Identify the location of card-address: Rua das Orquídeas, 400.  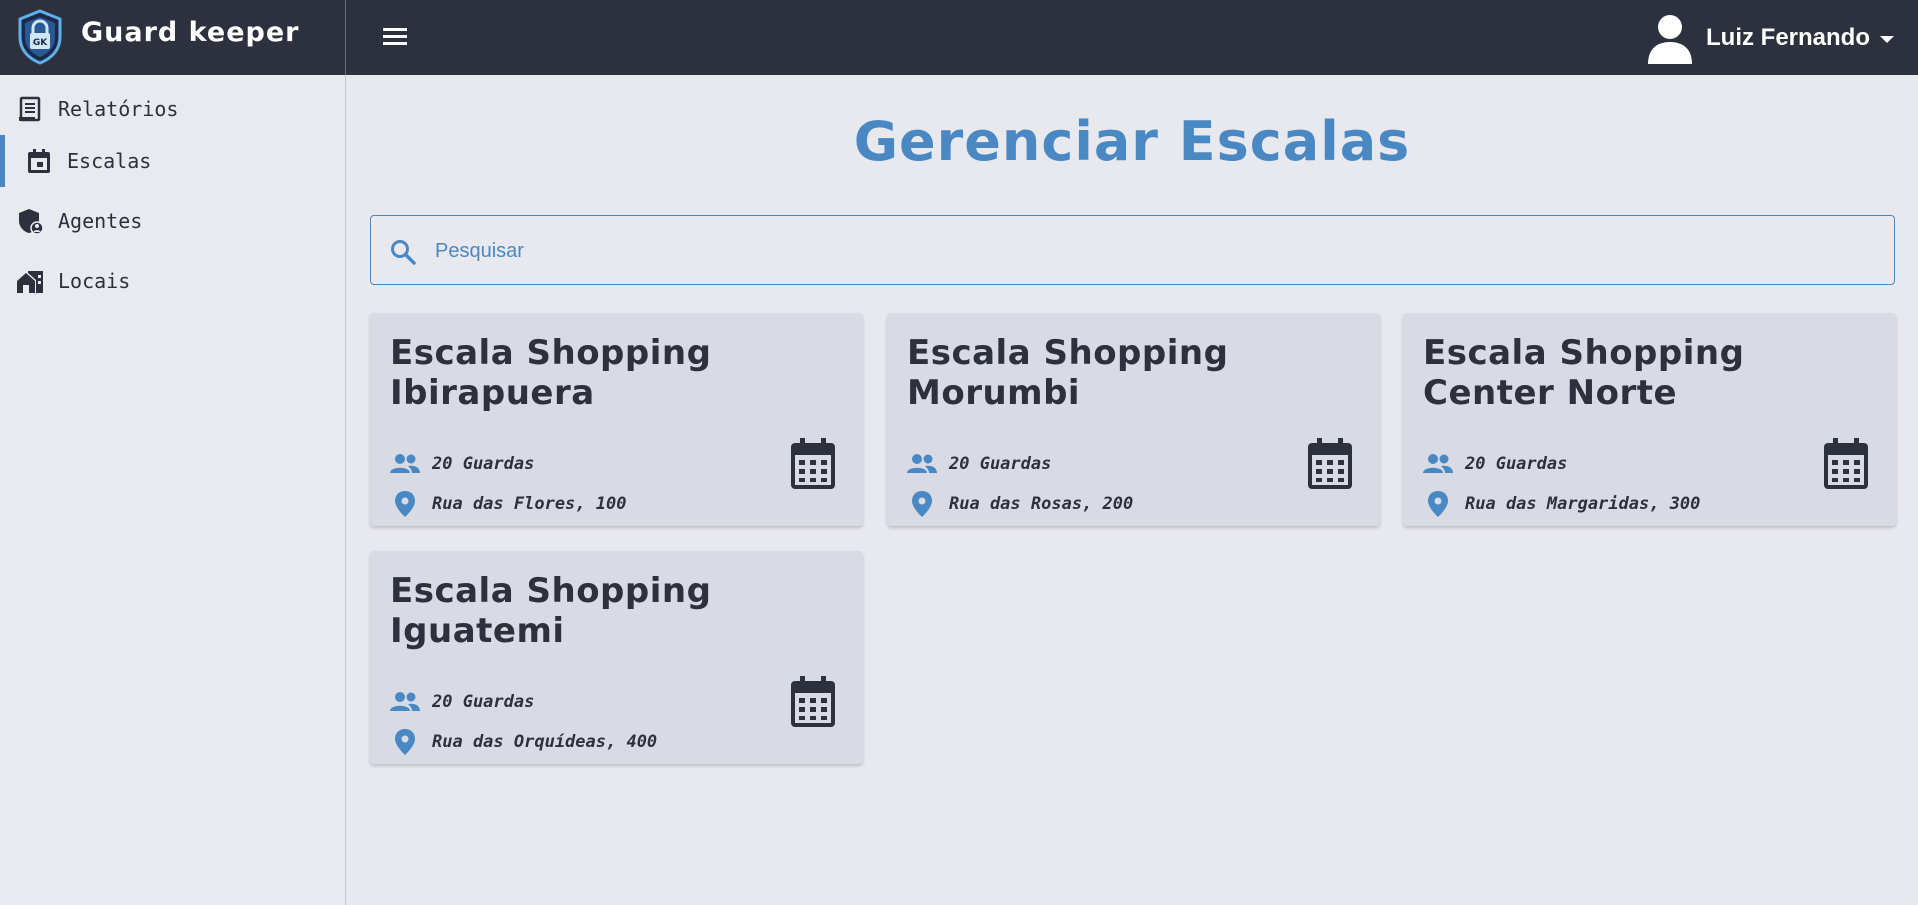
(545, 742).